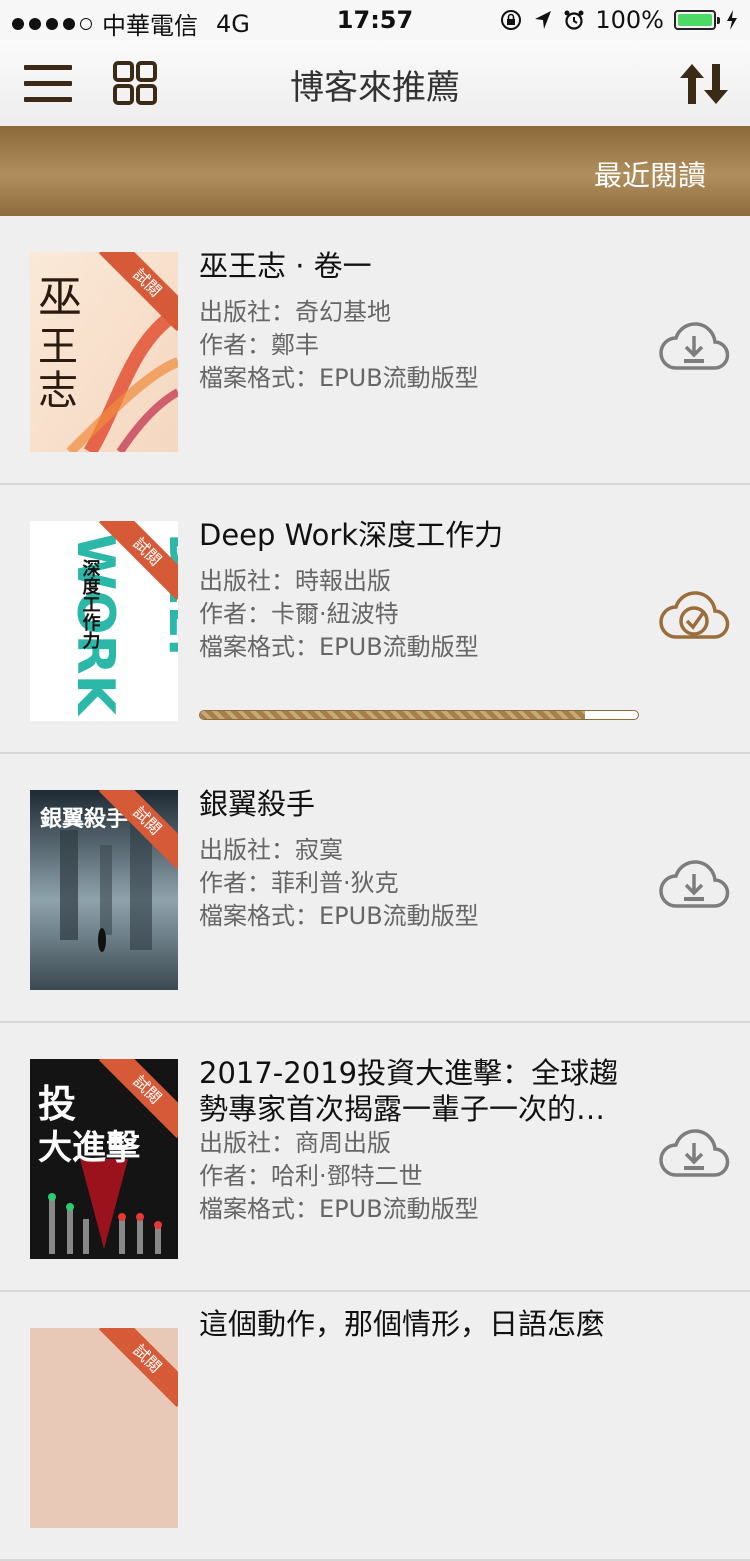 The width and height of the screenshot is (750, 1561). I want to click on status-right: 100%, so click(618, 20).